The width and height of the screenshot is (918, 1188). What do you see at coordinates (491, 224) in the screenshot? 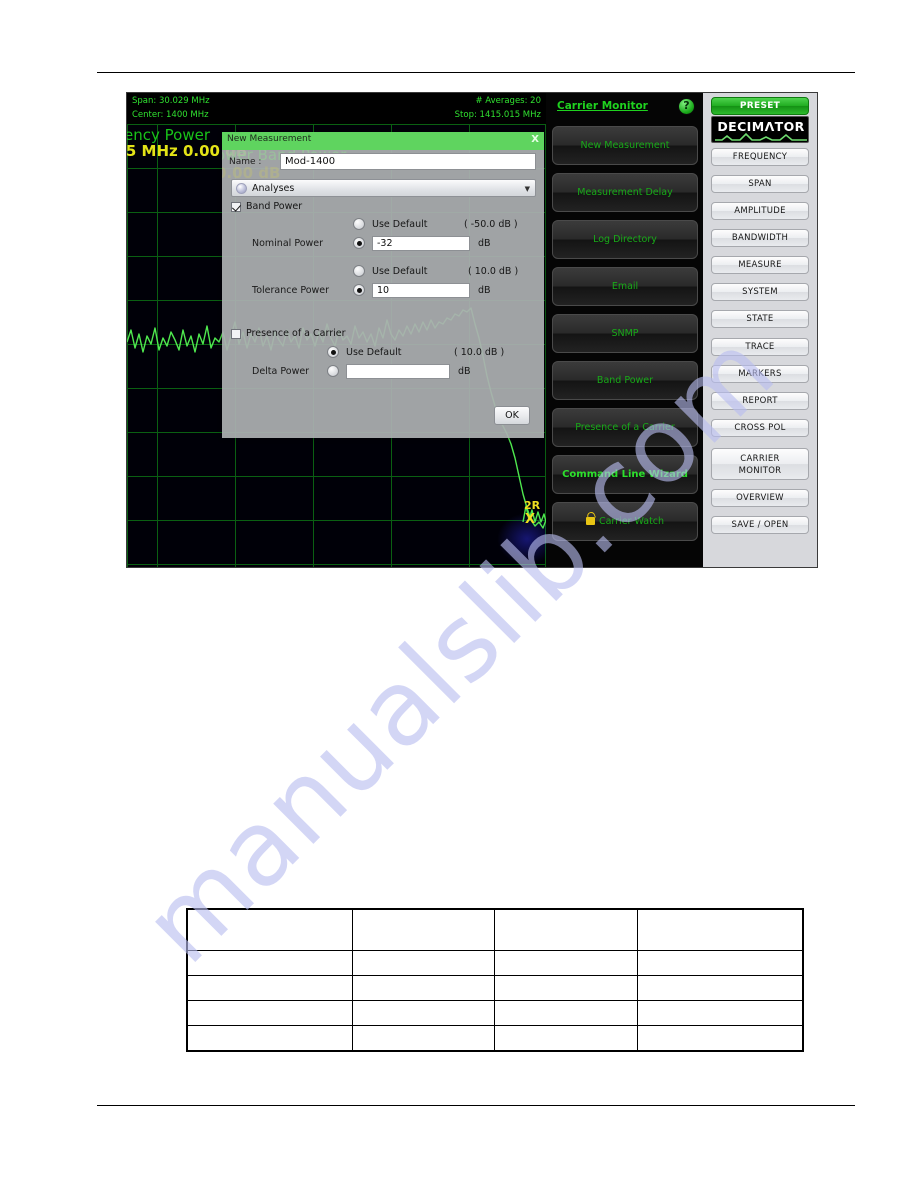
I see `default-value: ( -50.0 dB )` at bounding box center [491, 224].